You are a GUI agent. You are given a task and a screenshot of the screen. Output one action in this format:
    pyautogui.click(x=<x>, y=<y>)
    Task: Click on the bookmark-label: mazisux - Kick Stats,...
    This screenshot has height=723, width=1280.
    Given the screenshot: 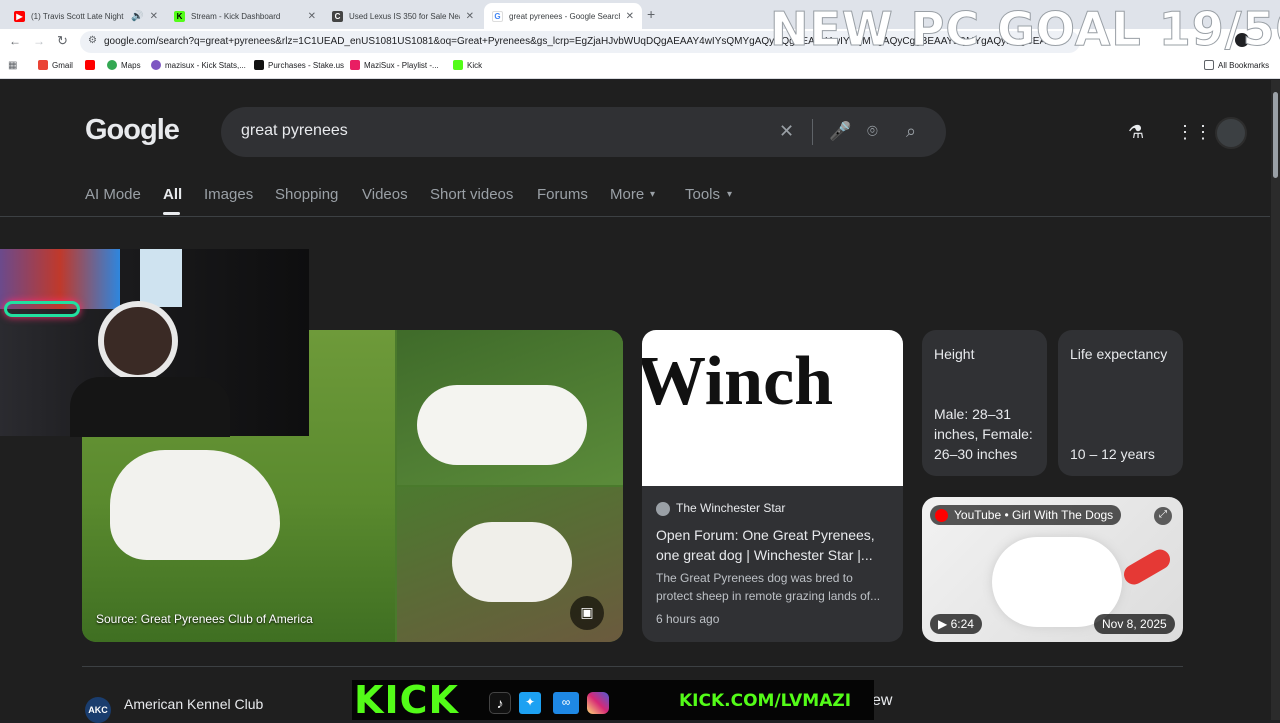 What is the action you would take?
    pyautogui.click(x=205, y=65)
    